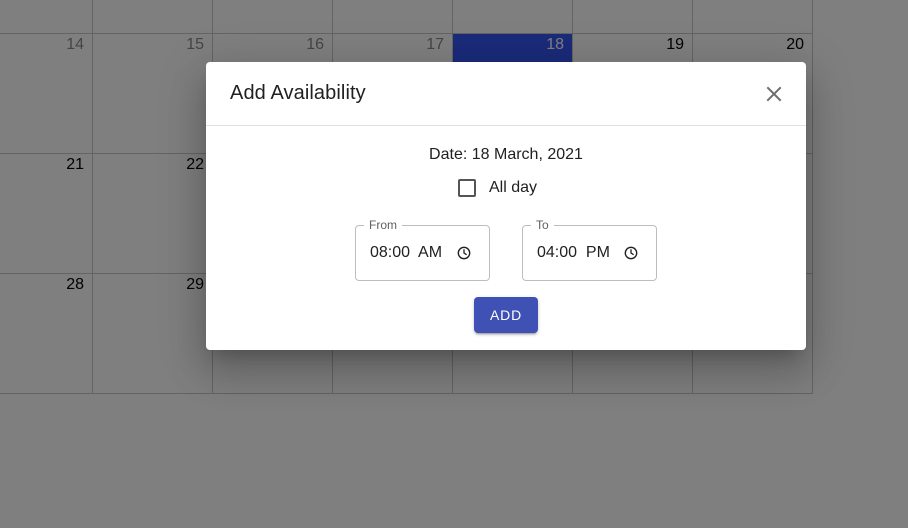 The width and height of the screenshot is (908, 528). I want to click on to-label: To, so click(542, 225).